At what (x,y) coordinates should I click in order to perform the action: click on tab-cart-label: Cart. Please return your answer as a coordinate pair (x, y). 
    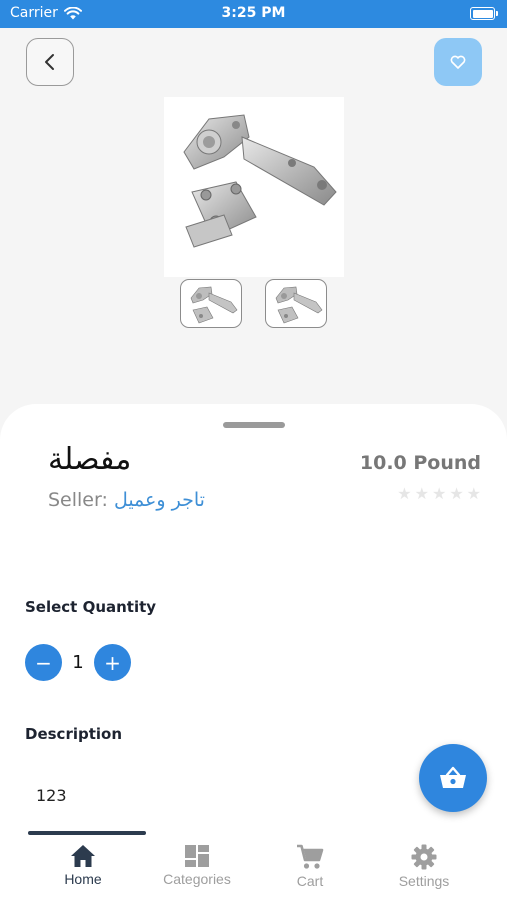
    Looking at the image, I should click on (310, 881).